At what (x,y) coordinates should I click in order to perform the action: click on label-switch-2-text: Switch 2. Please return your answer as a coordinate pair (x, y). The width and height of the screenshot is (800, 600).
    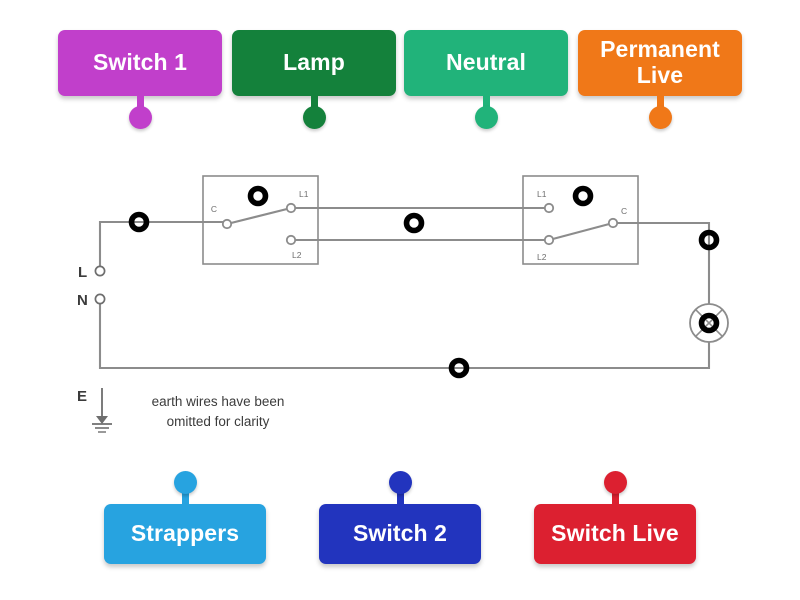
    Looking at the image, I should click on (400, 533).